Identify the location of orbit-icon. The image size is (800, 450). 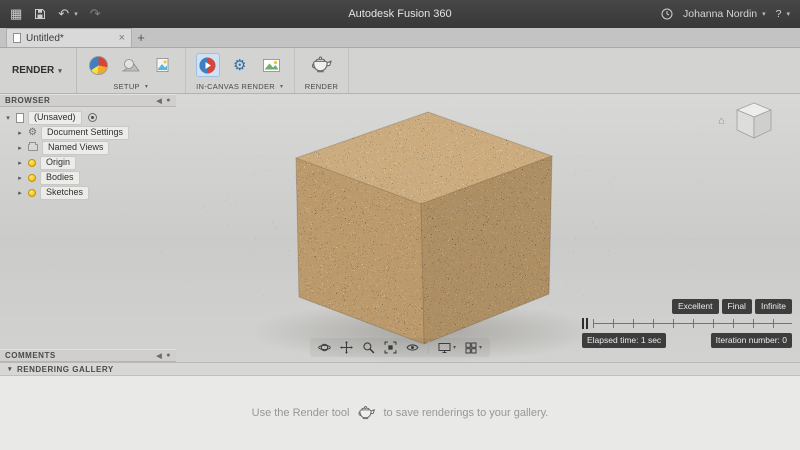
(324, 347).